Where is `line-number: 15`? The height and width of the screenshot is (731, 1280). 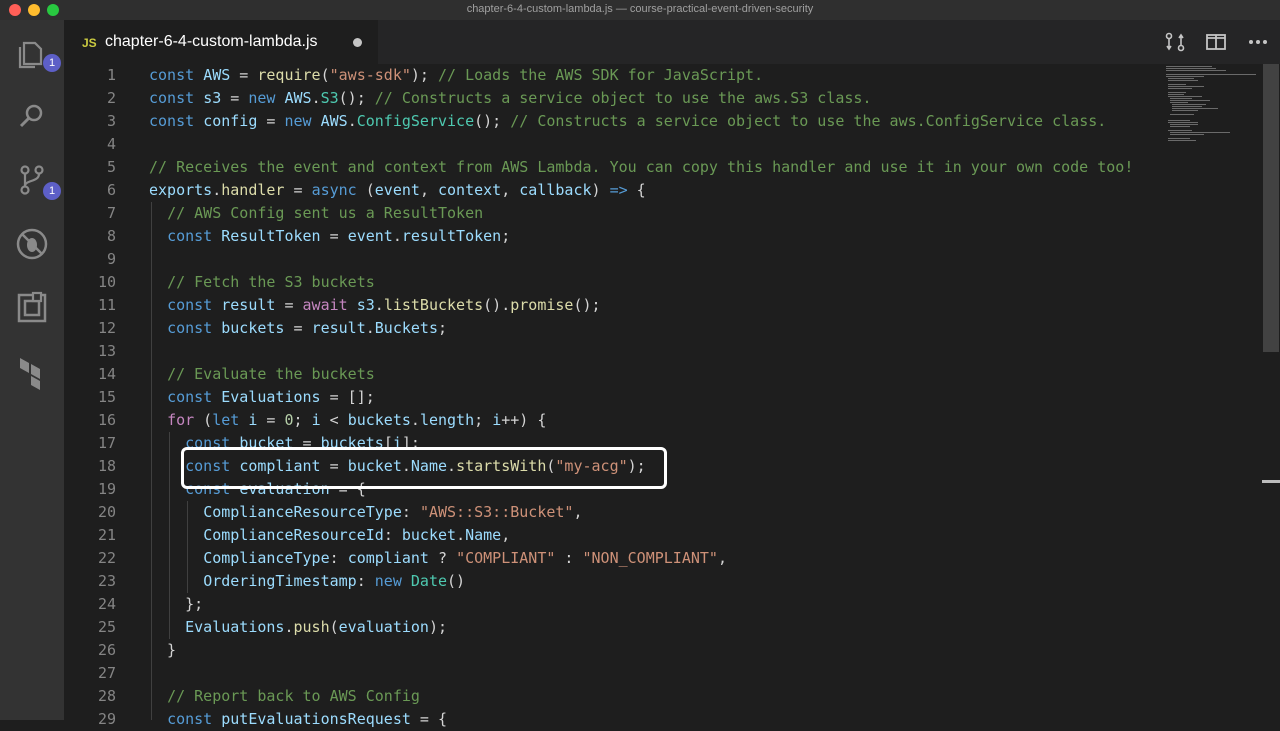
line-number: 15 is located at coordinates (106, 397).